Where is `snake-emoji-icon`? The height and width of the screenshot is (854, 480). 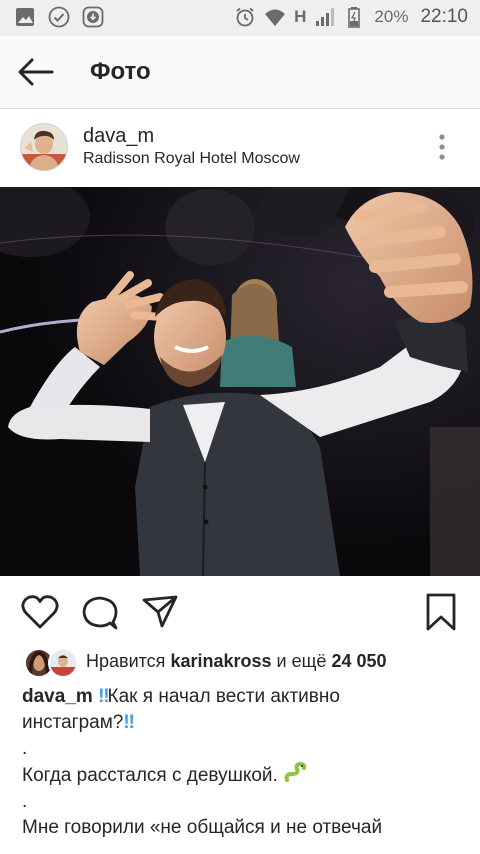 snake-emoji-icon is located at coordinates (295, 771).